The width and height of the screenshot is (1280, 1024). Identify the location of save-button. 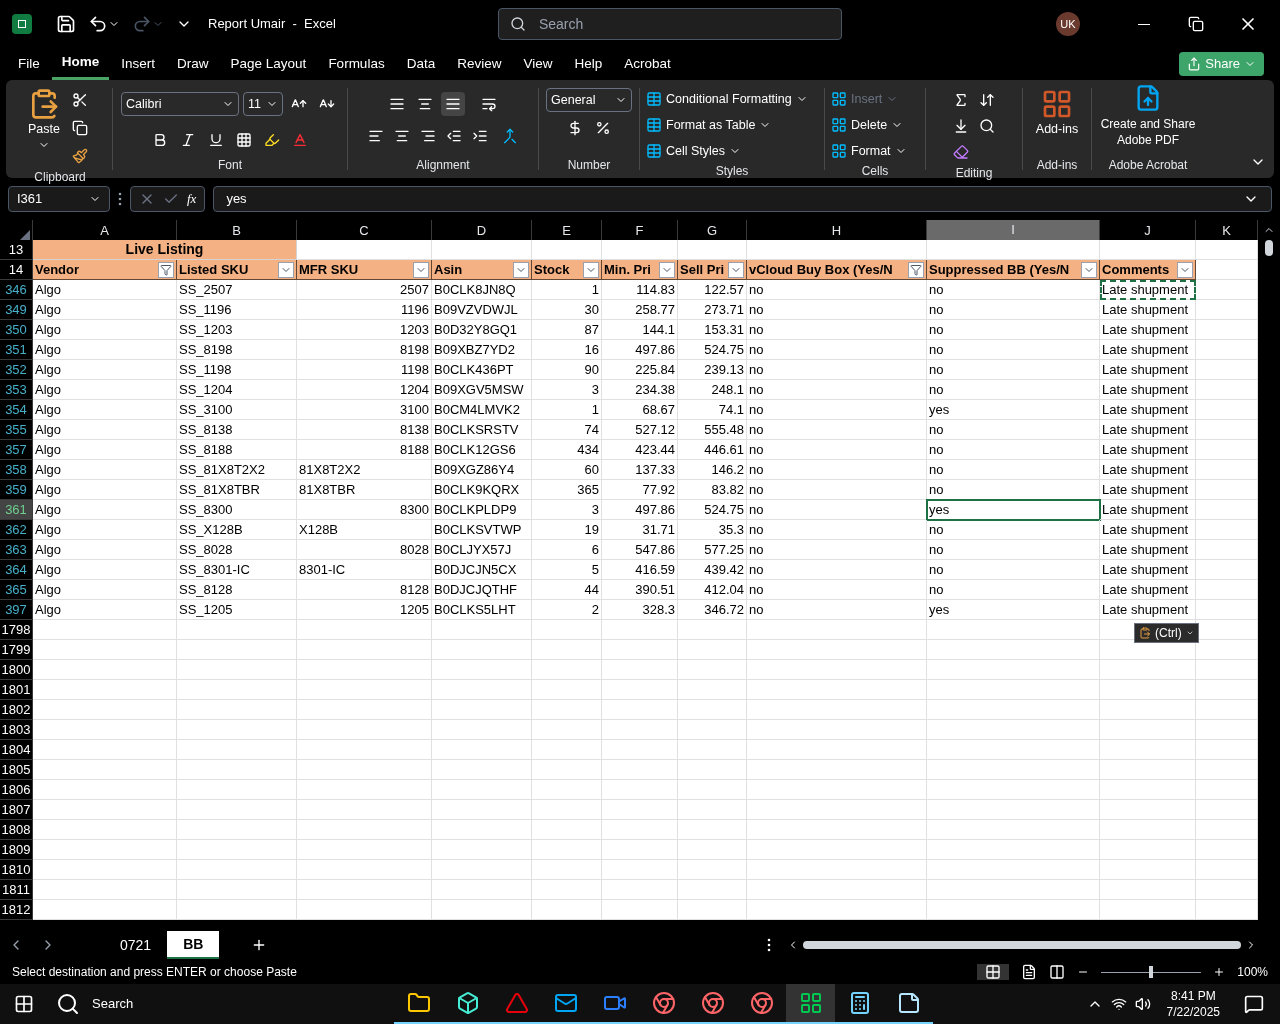
(66, 24).